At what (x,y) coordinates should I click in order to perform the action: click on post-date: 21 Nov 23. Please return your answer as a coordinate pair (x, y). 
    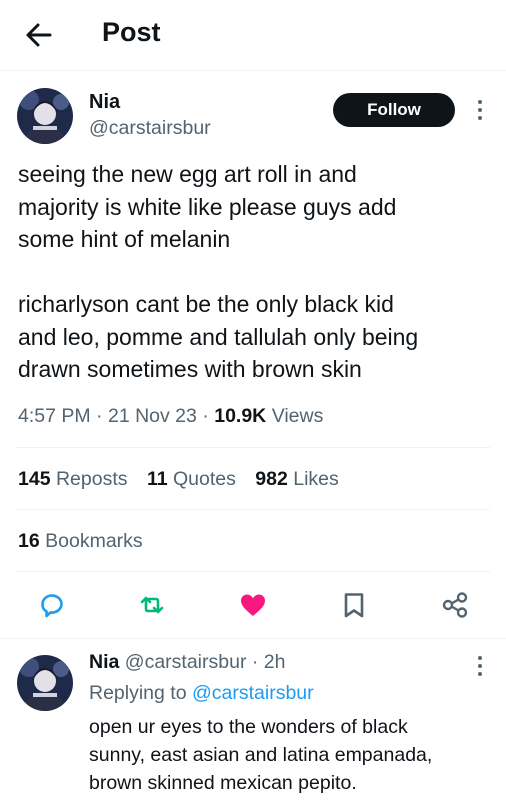
    Looking at the image, I should click on (152, 416).